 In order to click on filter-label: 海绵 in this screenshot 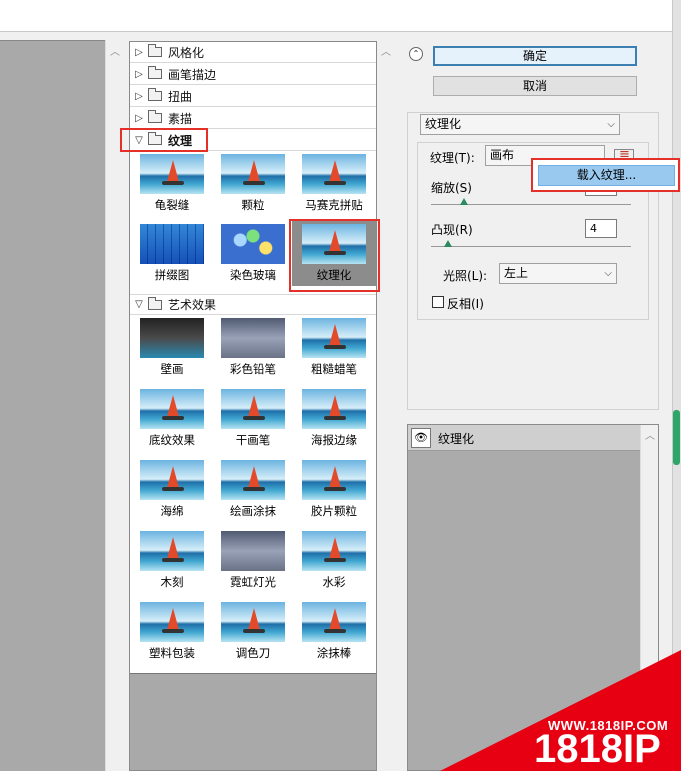, I will do `click(172, 511)`.